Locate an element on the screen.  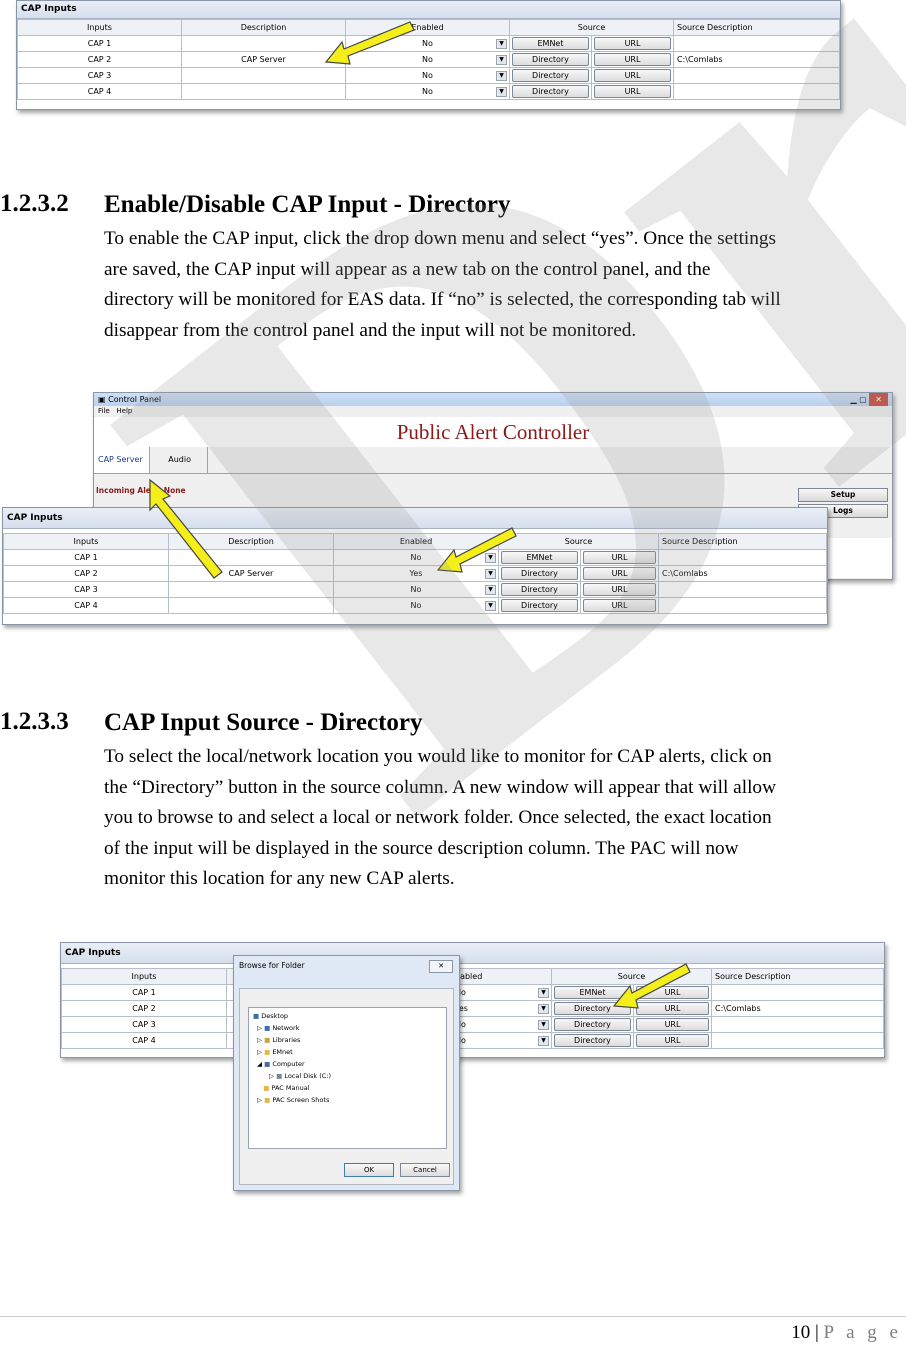
disk-icon: ■ is located at coordinates (279, 1076).